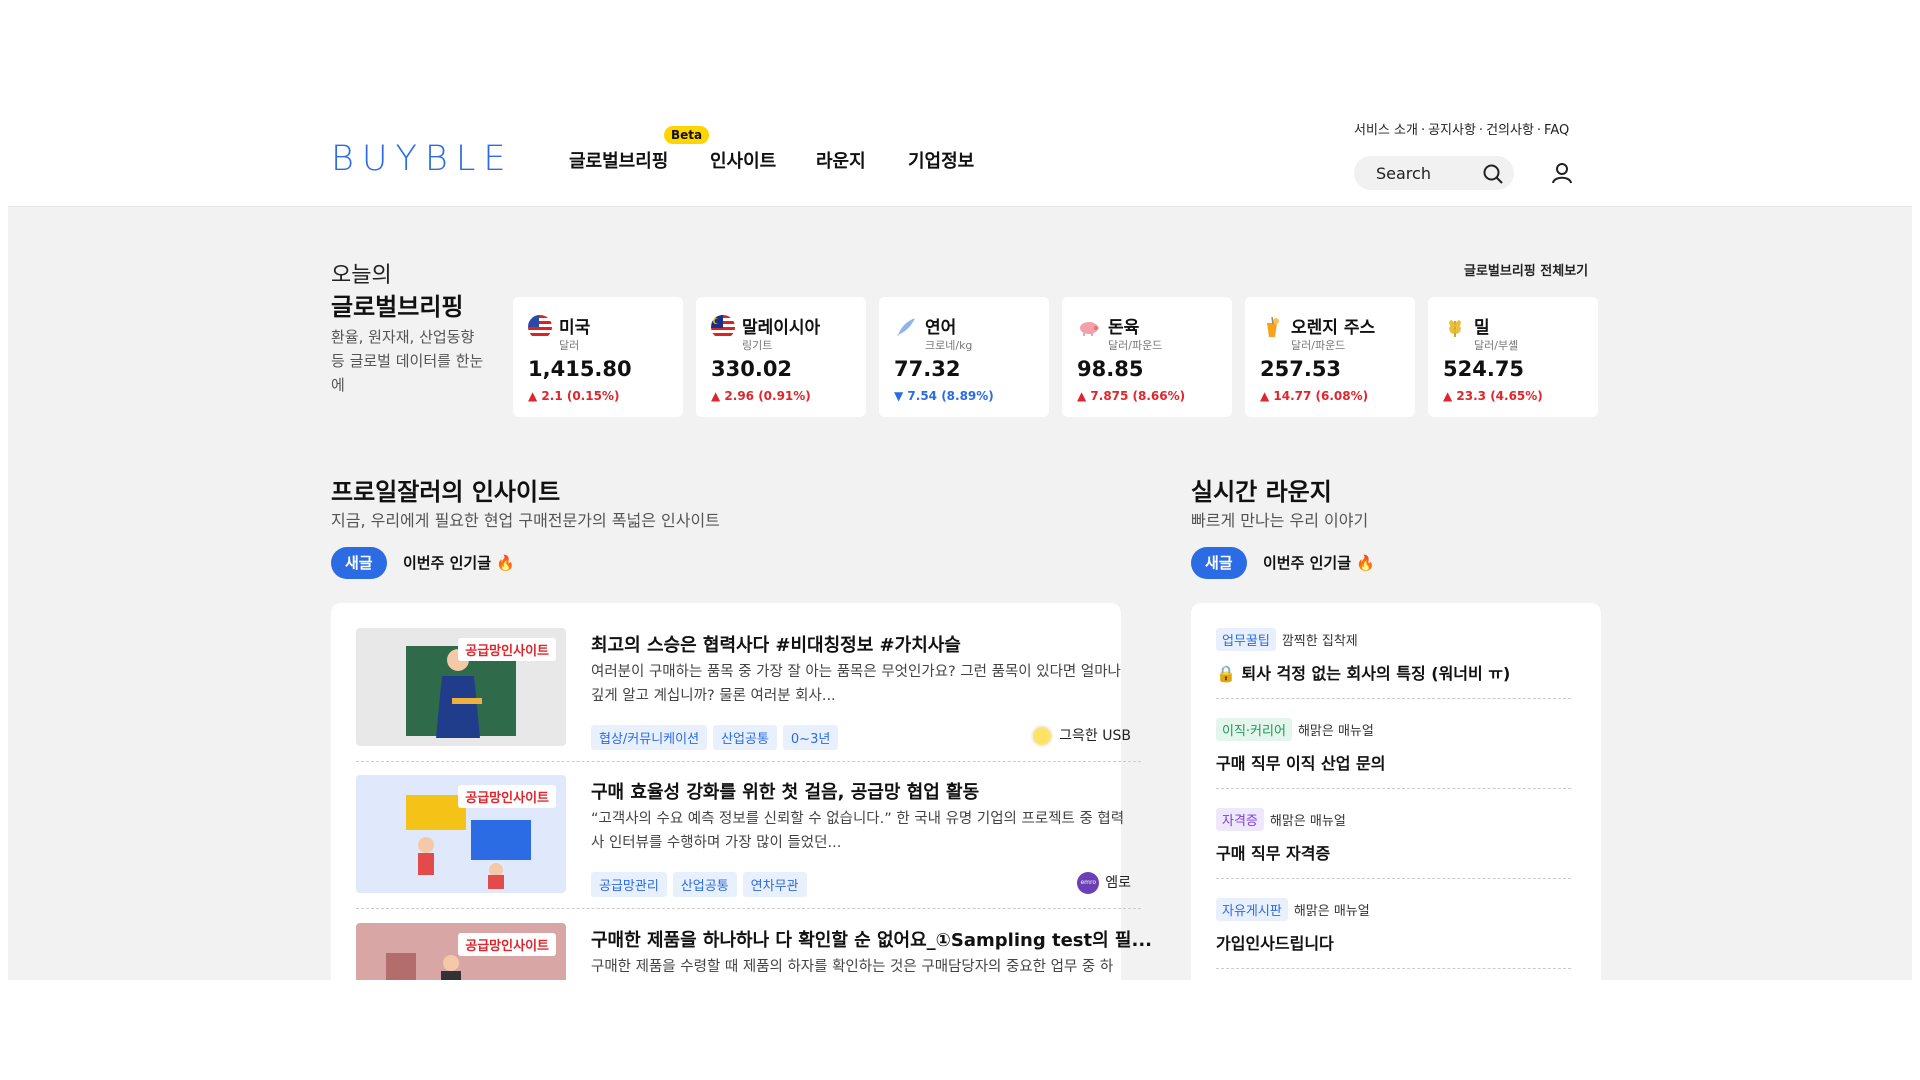 Image resolution: width=1920 pixels, height=1080 pixels. What do you see at coordinates (781, 357) in the screenshot?
I see `briefing-card-myr: 말레이시아 링기트 330.02 ▲ 2.96 (0.91%)` at bounding box center [781, 357].